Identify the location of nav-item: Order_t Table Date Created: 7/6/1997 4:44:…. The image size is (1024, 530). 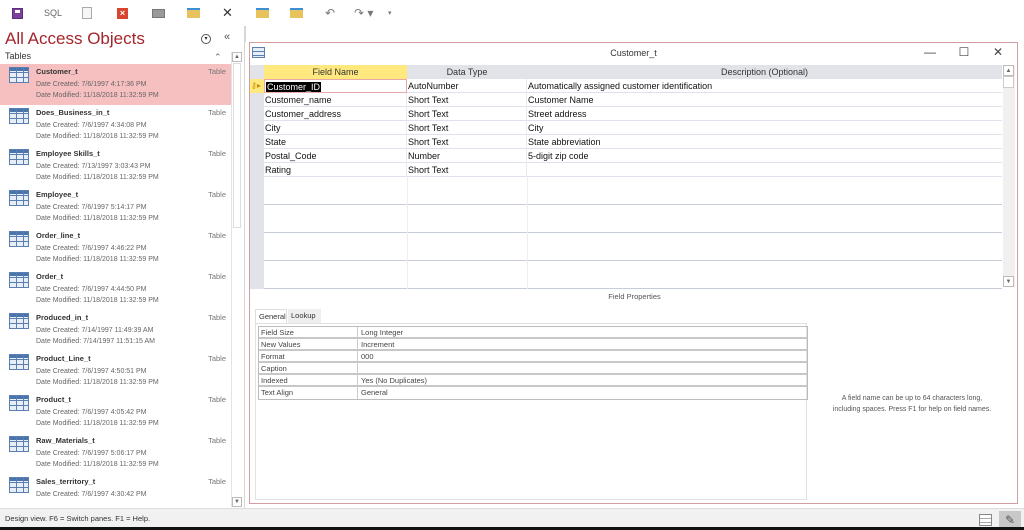
(115, 289).